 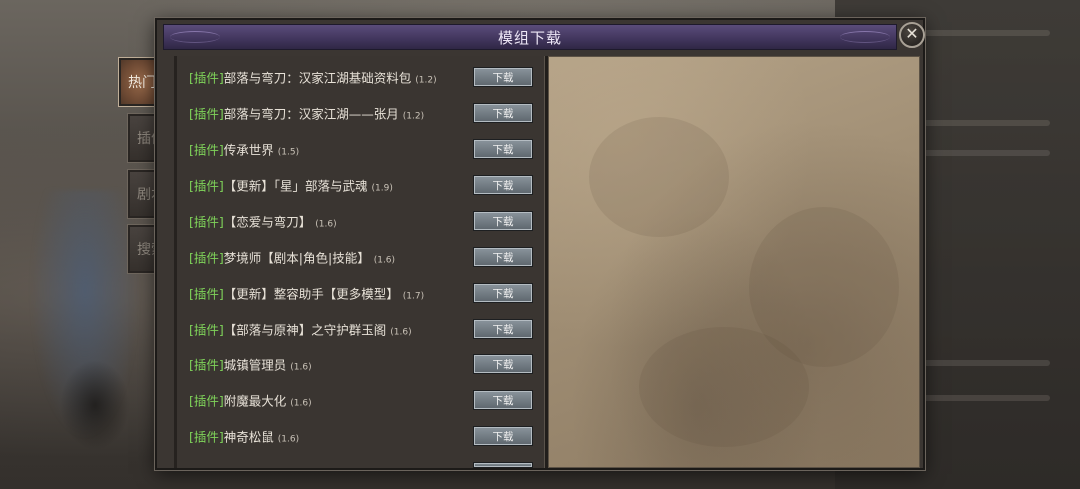 I want to click on list-item: [插件]梦境师【剧本|角色|技能】 (1.6) 下载, so click(x=360, y=257).